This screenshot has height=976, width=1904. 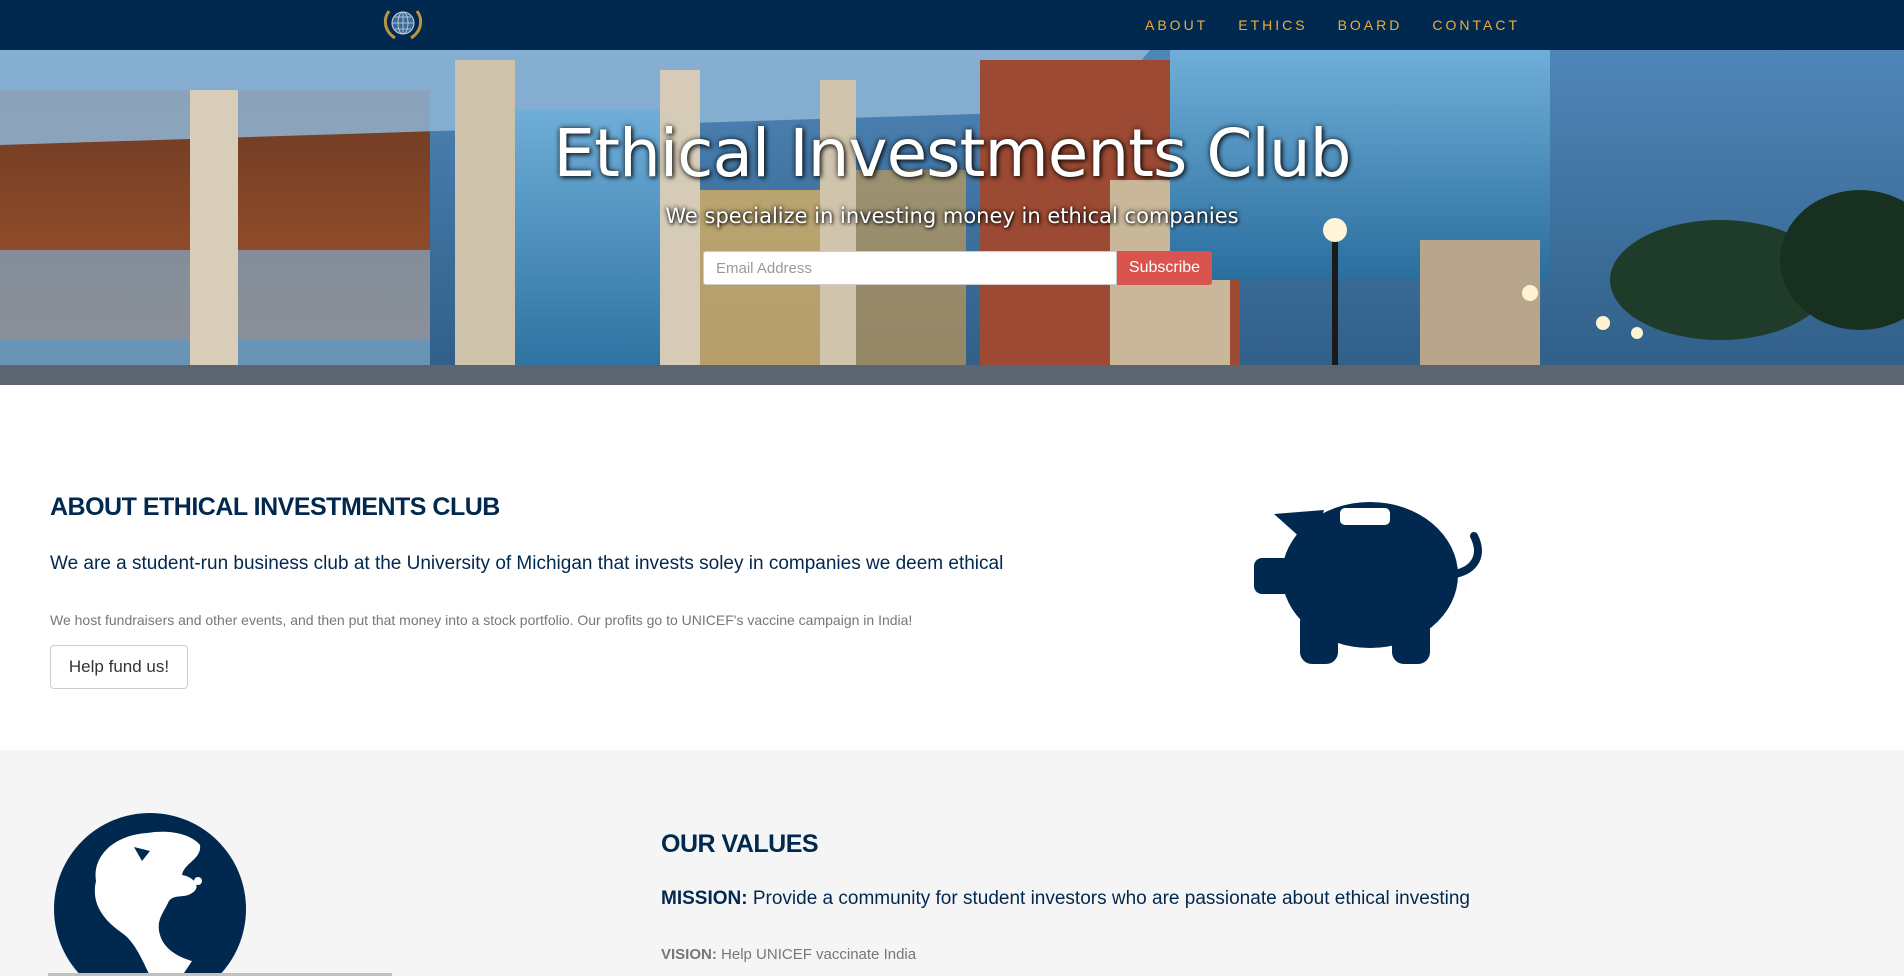 I want to click on subscribe-form: Subscribe, so click(x=957, y=268).